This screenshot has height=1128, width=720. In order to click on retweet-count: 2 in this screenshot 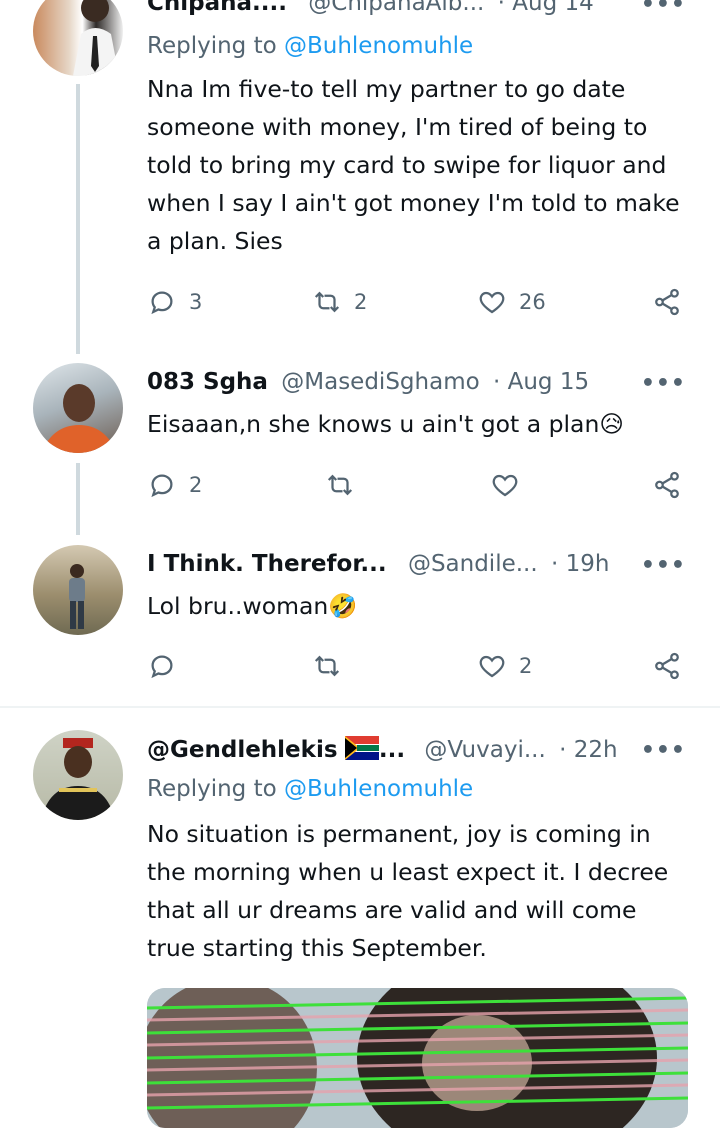, I will do `click(361, 302)`.